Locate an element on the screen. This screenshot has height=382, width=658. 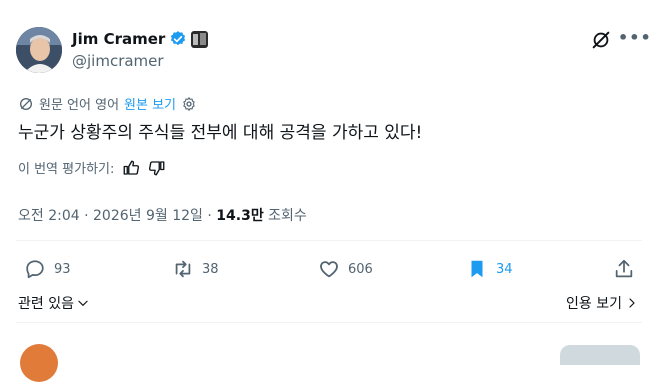
chevron-down-icon is located at coordinates (83, 303).